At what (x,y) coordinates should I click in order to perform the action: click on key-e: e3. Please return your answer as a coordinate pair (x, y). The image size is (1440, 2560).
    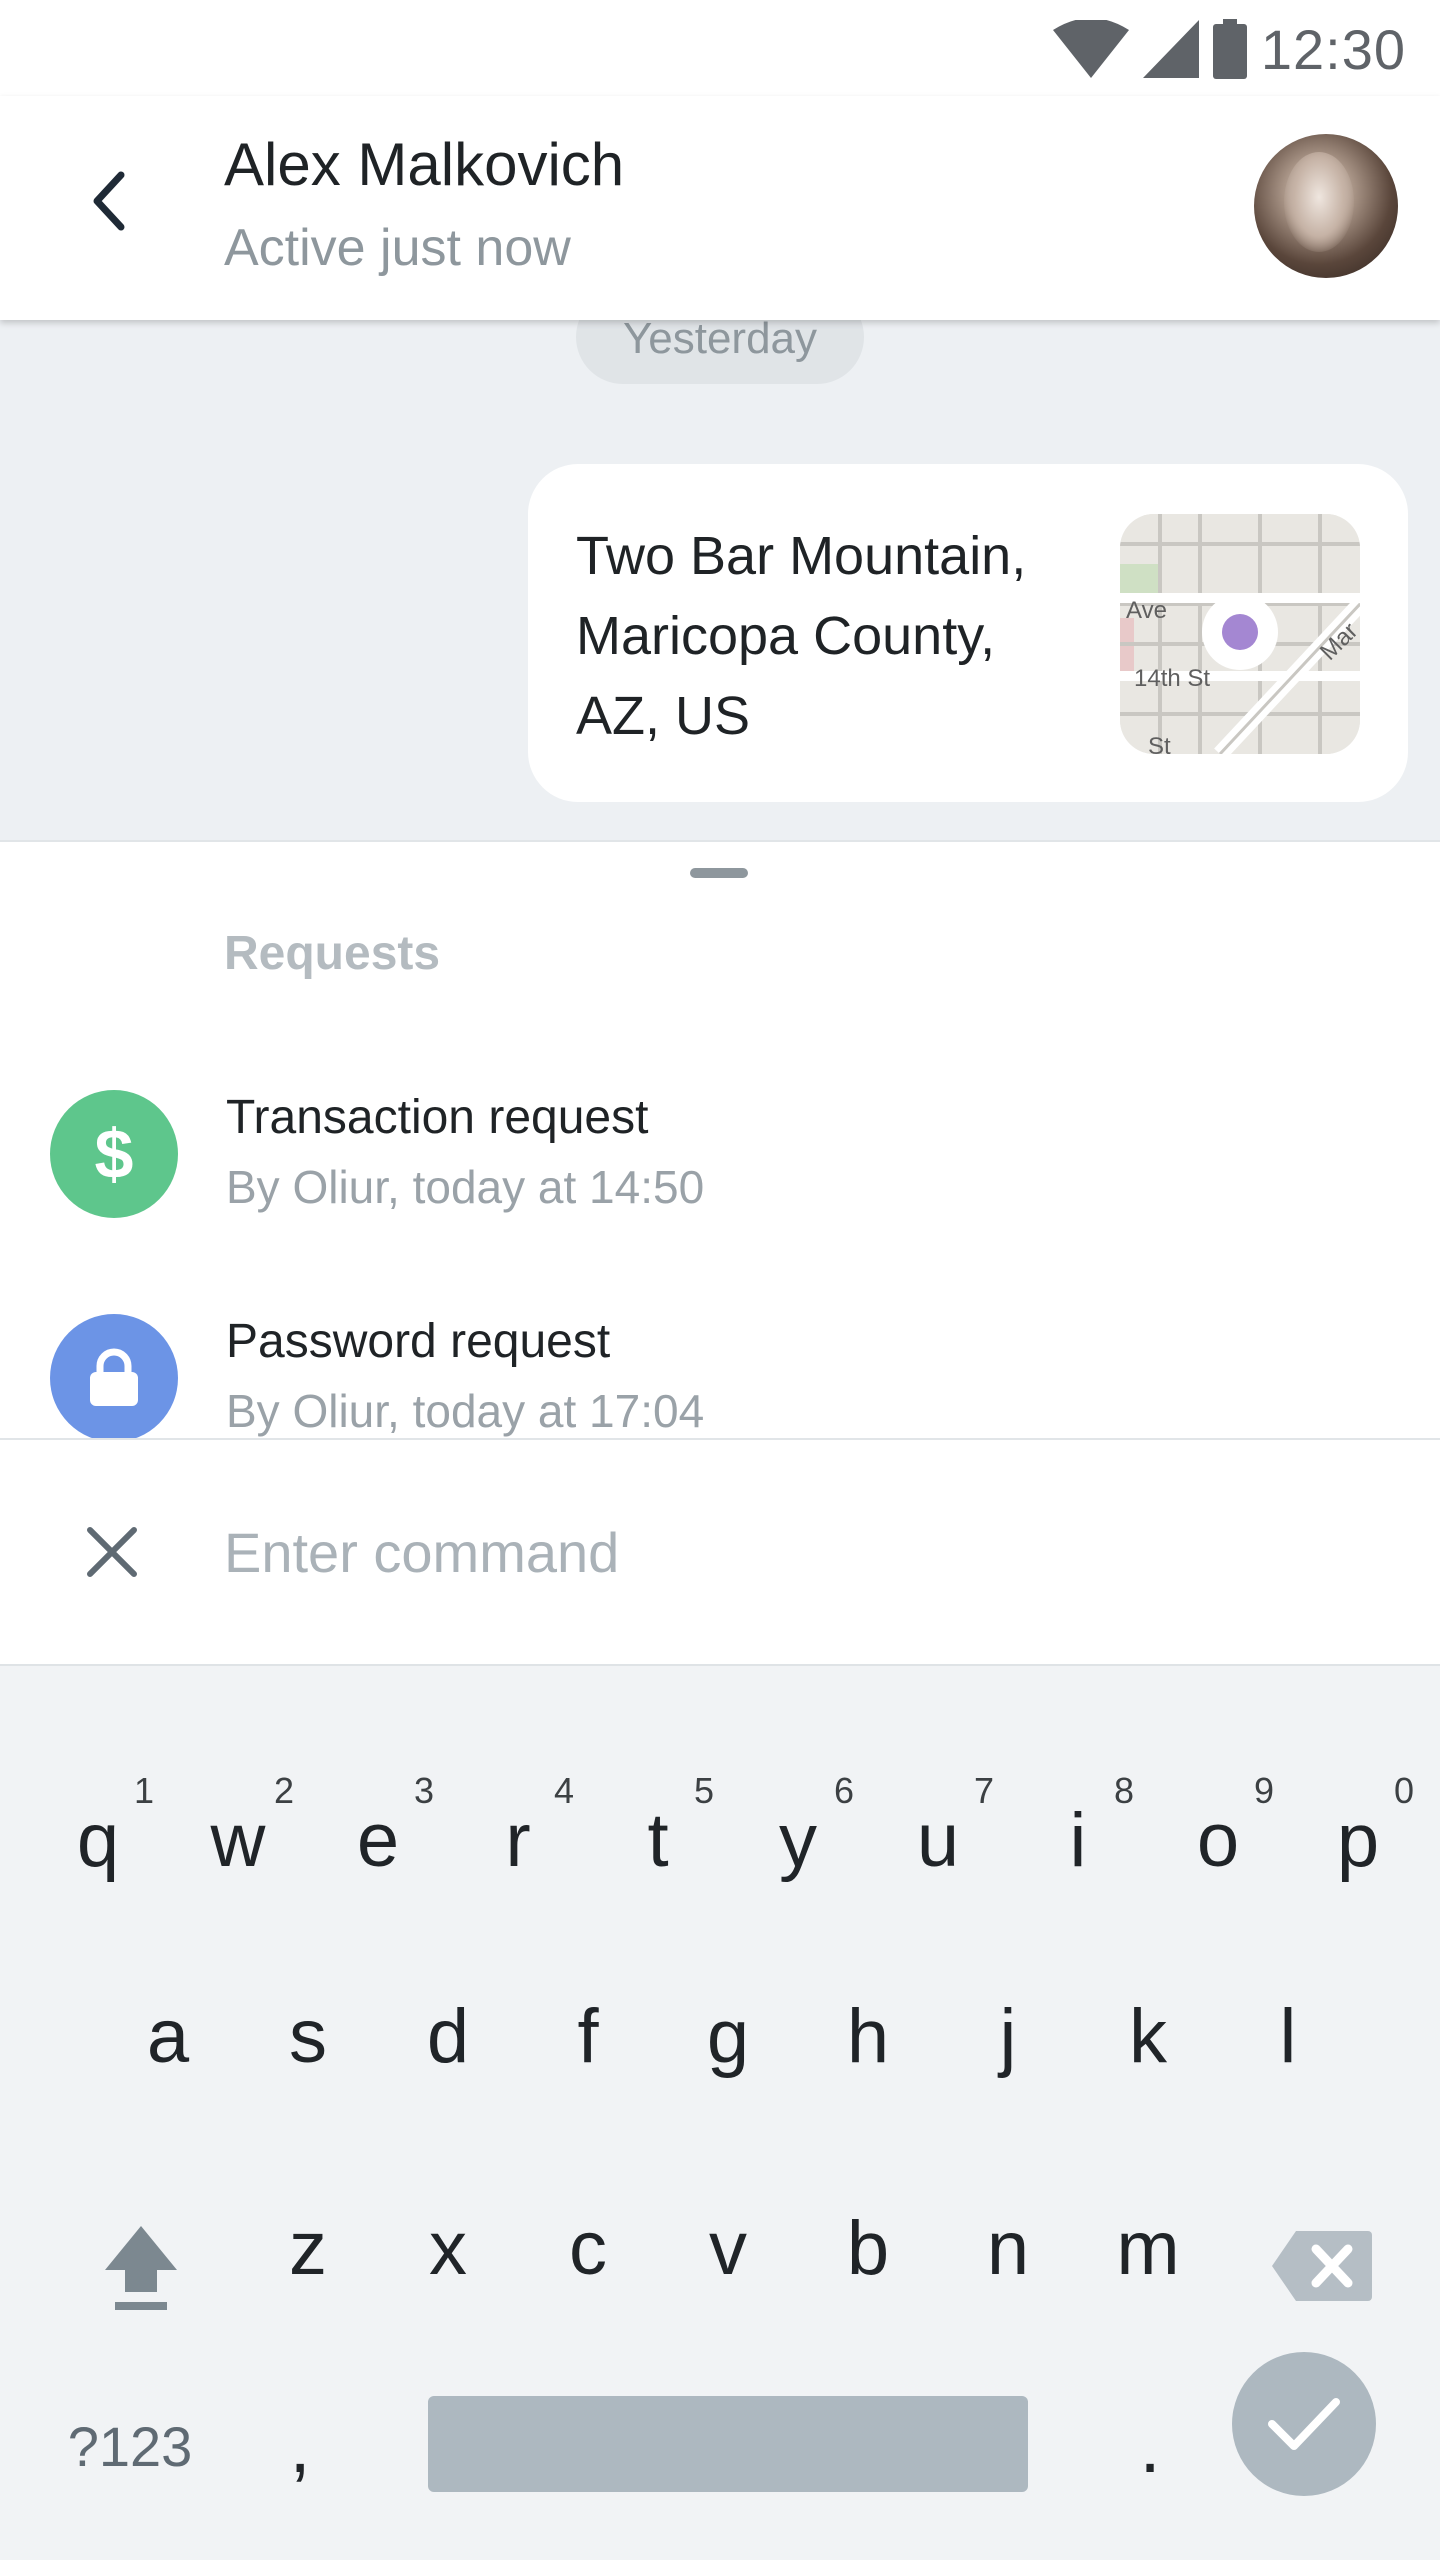
    Looking at the image, I should click on (378, 1840).